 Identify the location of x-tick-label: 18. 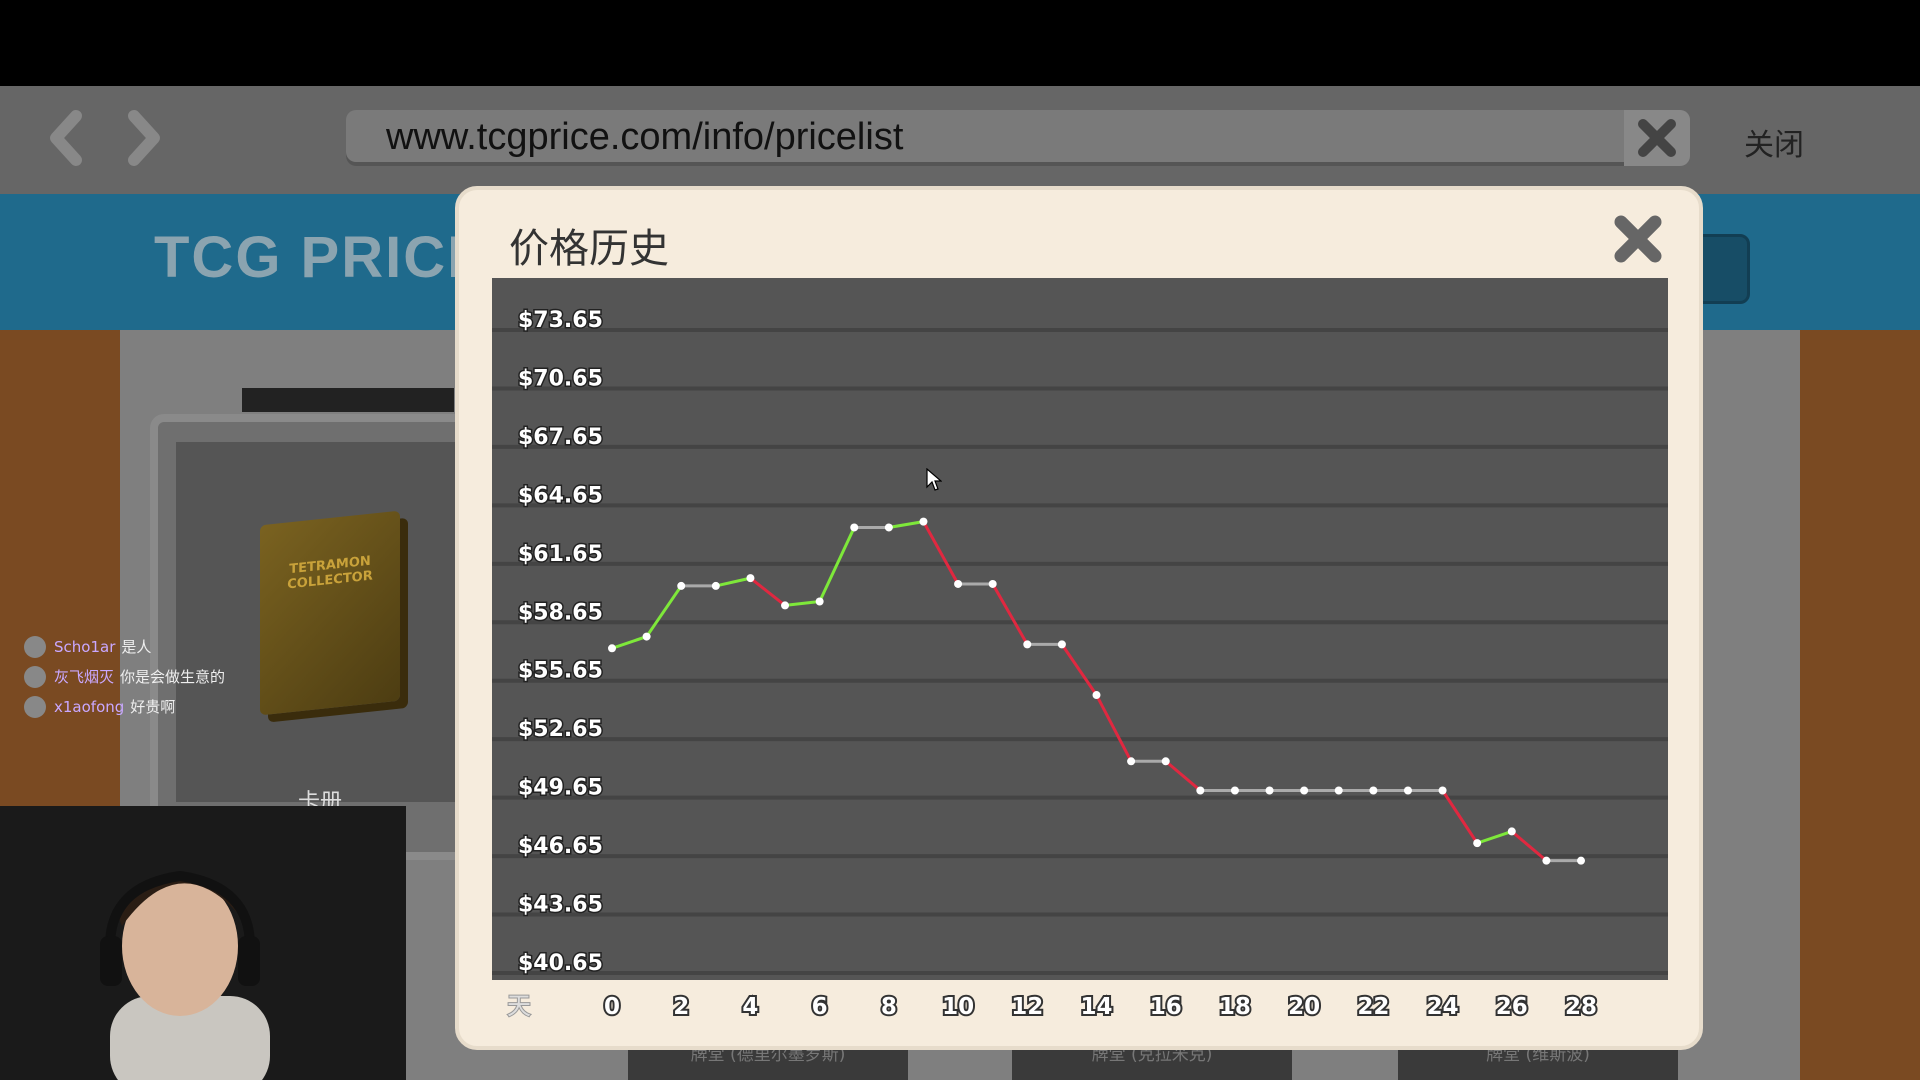
(1235, 1007).